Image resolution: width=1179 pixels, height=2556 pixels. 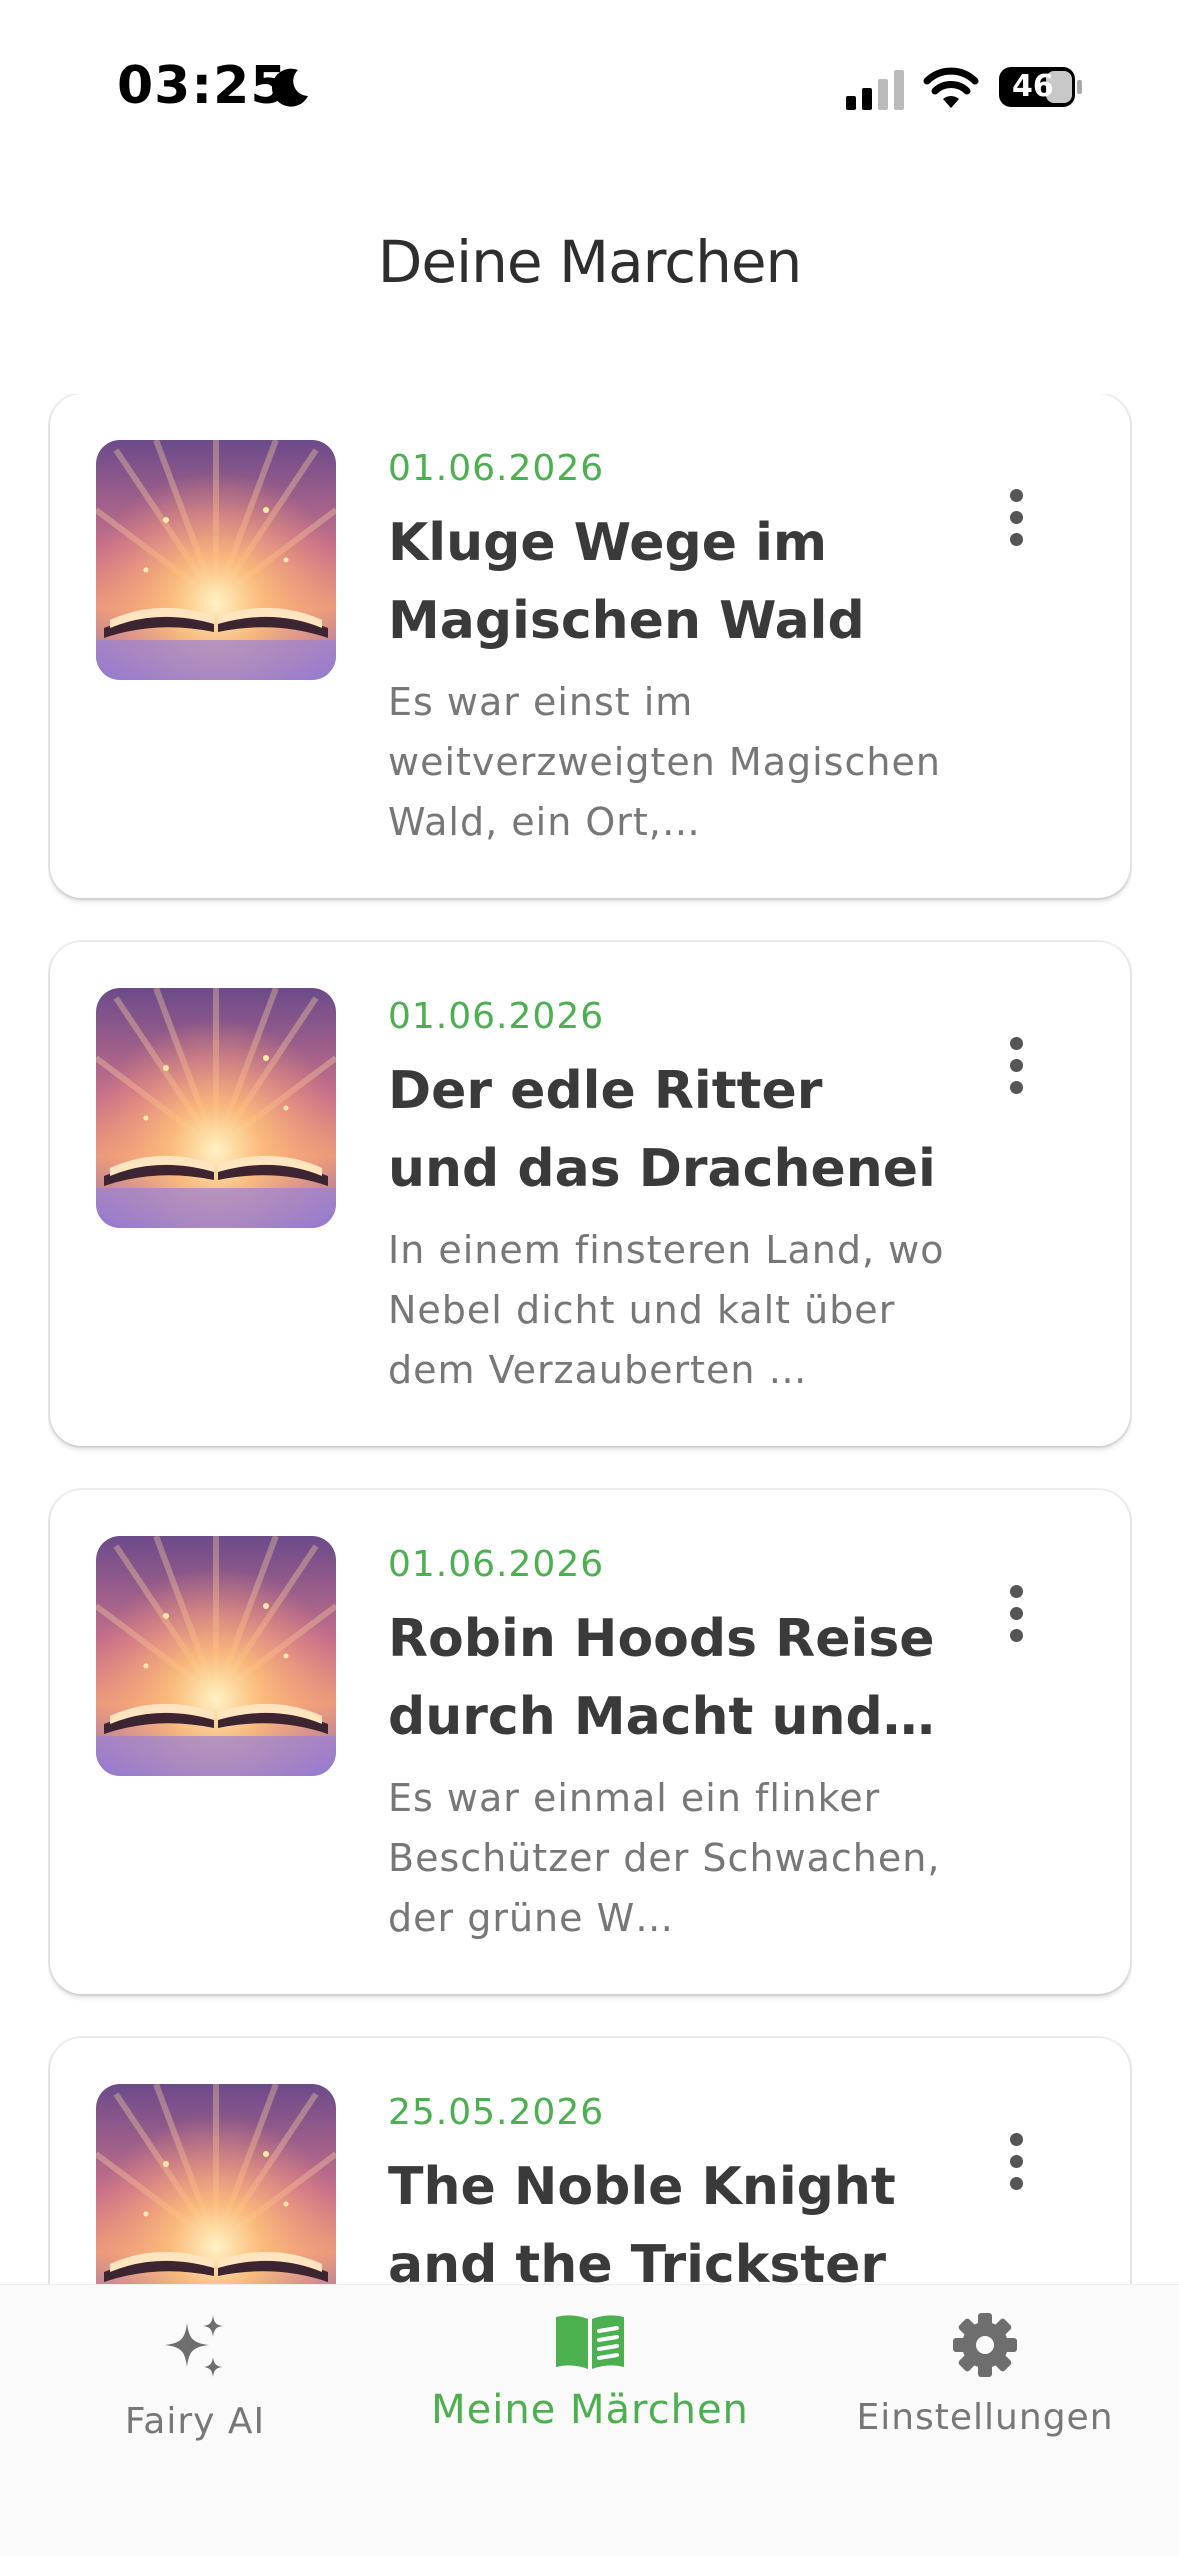 I want to click on nav-item-fairy-ai: Fairy AI, so click(x=195, y=2376).